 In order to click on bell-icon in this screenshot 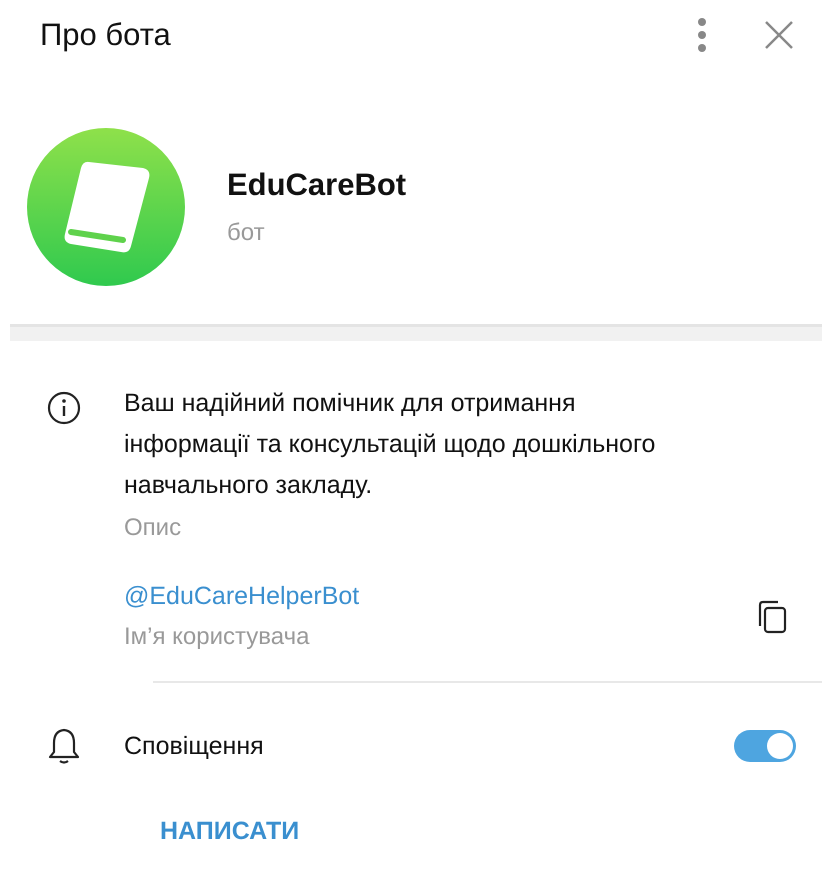, I will do `click(64, 746)`.